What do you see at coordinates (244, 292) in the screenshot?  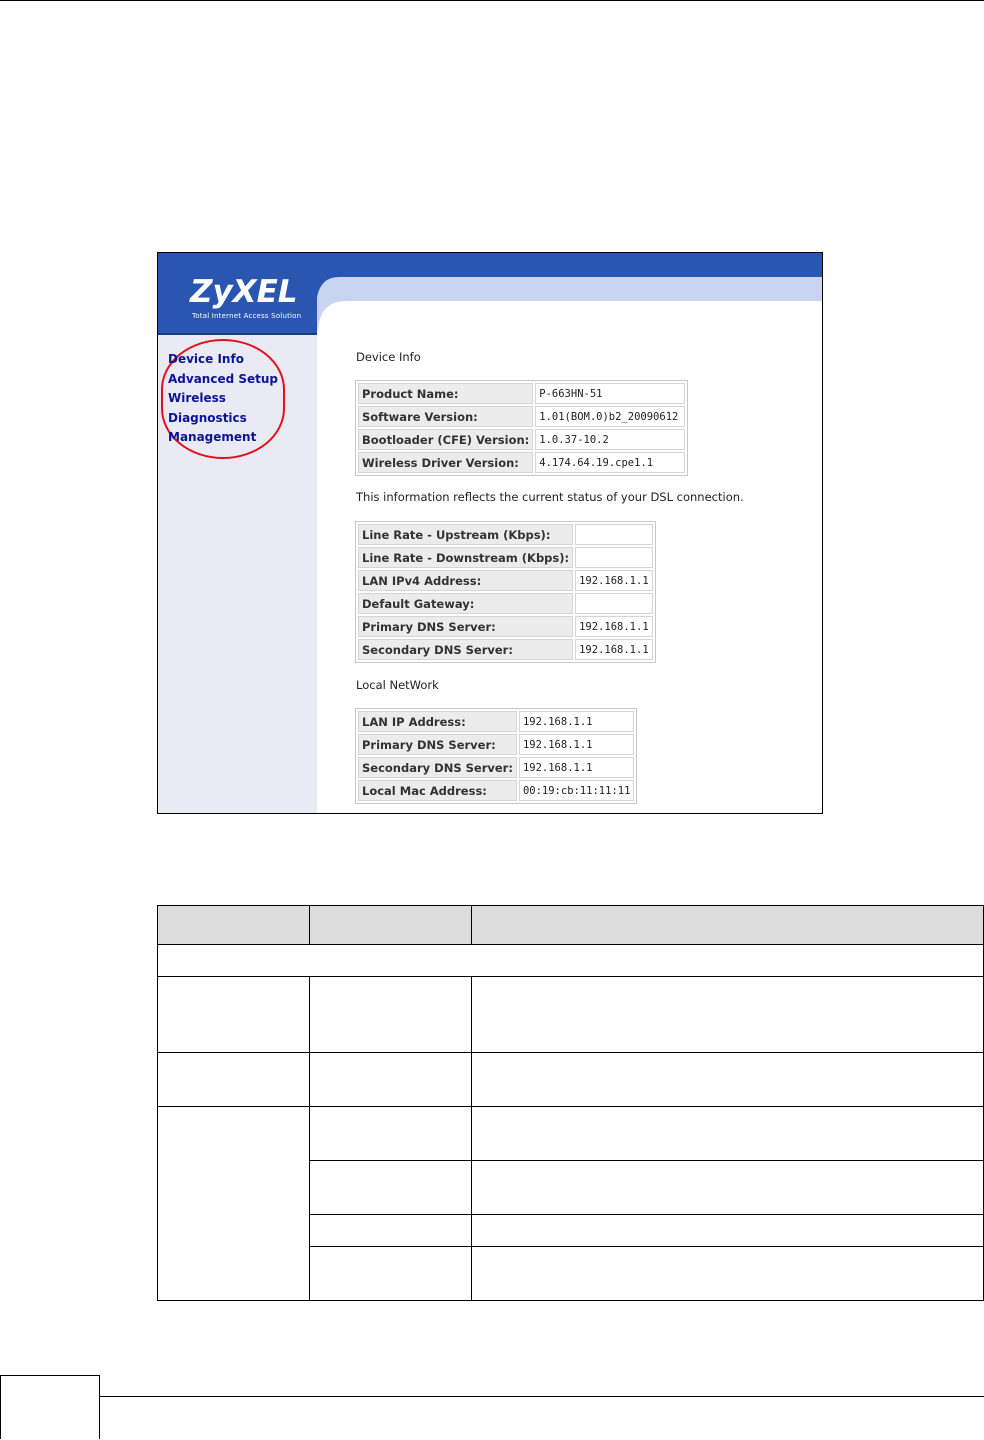 I see `logo-brand: ZyXEL` at bounding box center [244, 292].